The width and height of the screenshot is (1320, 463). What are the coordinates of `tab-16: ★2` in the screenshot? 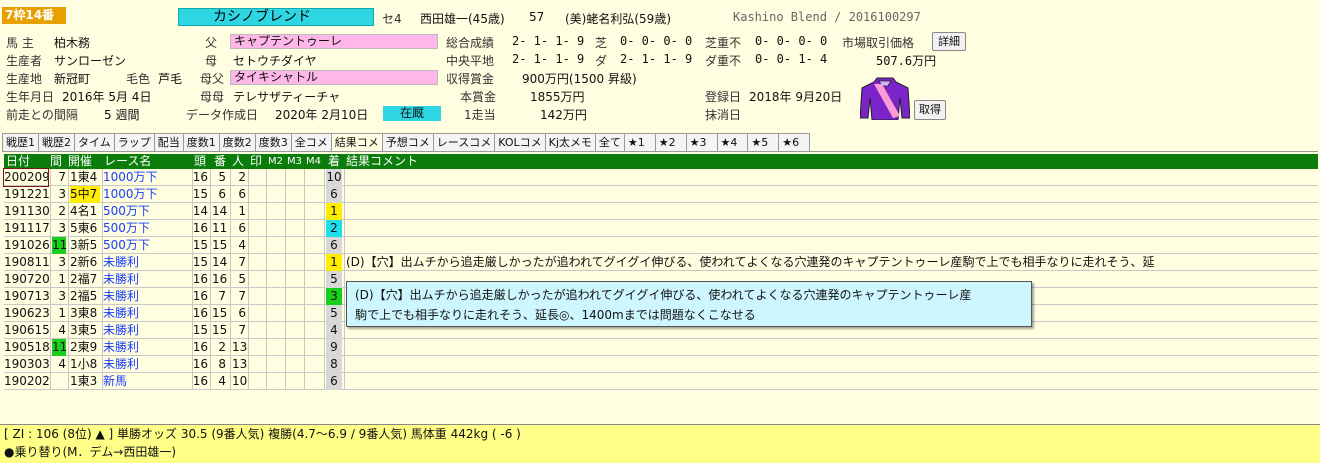 It's located at (670, 142).